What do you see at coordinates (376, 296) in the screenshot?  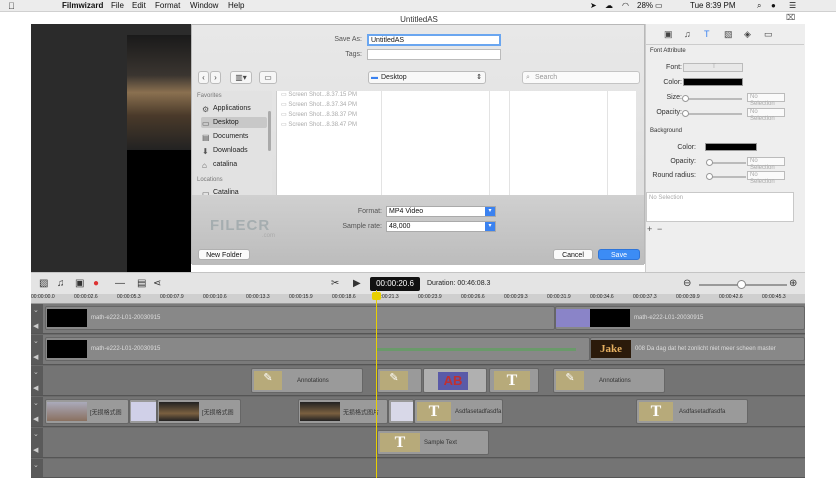 I see `playhead-handle` at bounding box center [376, 296].